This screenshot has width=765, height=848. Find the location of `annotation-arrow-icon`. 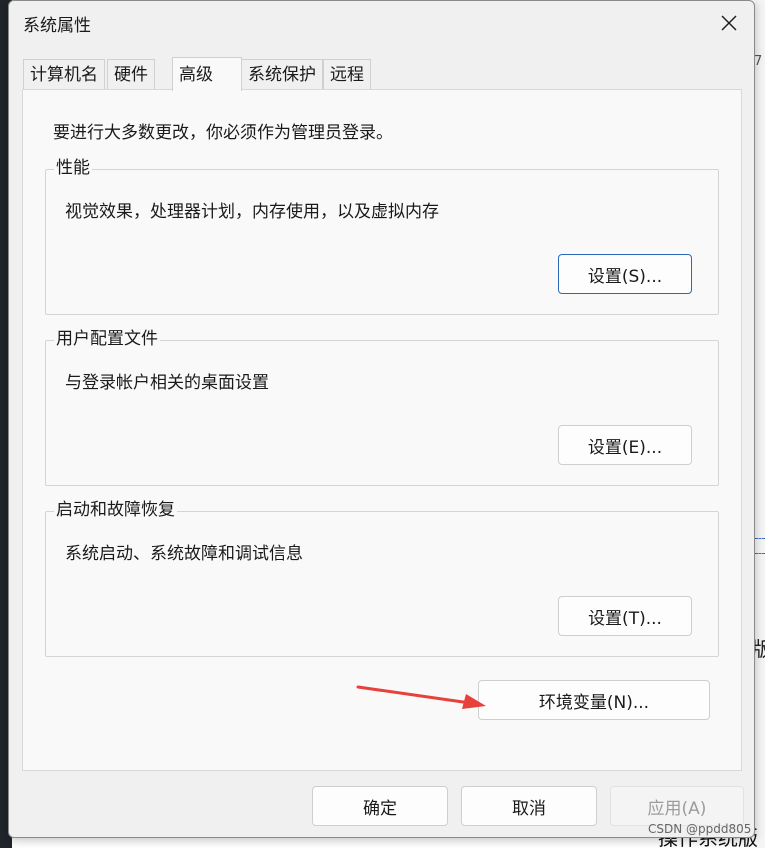

annotation-arrow-icon is located at coordinates (421, 697).